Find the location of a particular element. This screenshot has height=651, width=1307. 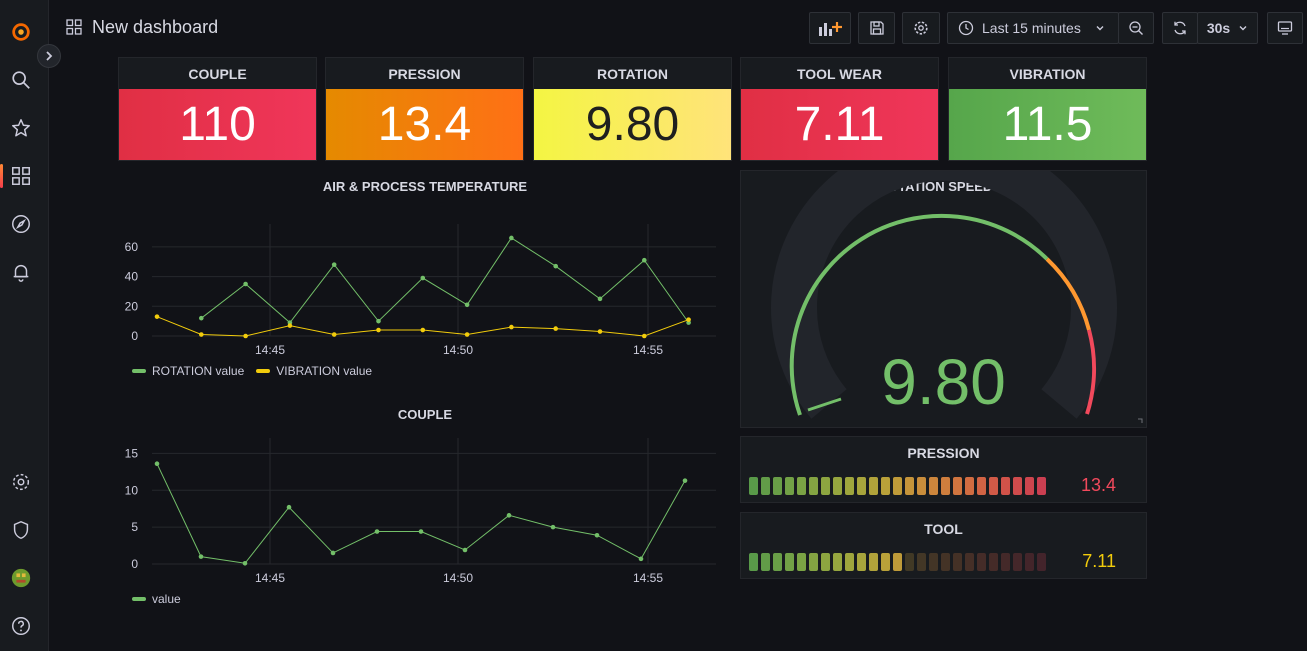

sidebar is located at coordinates (24, 325).